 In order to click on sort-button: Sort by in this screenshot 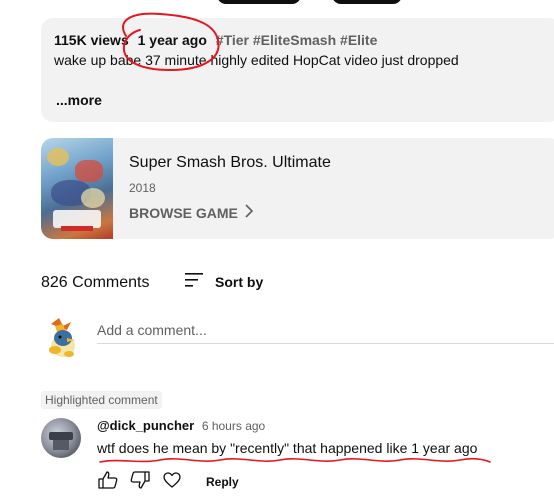, I will do `click(224, 281)`.